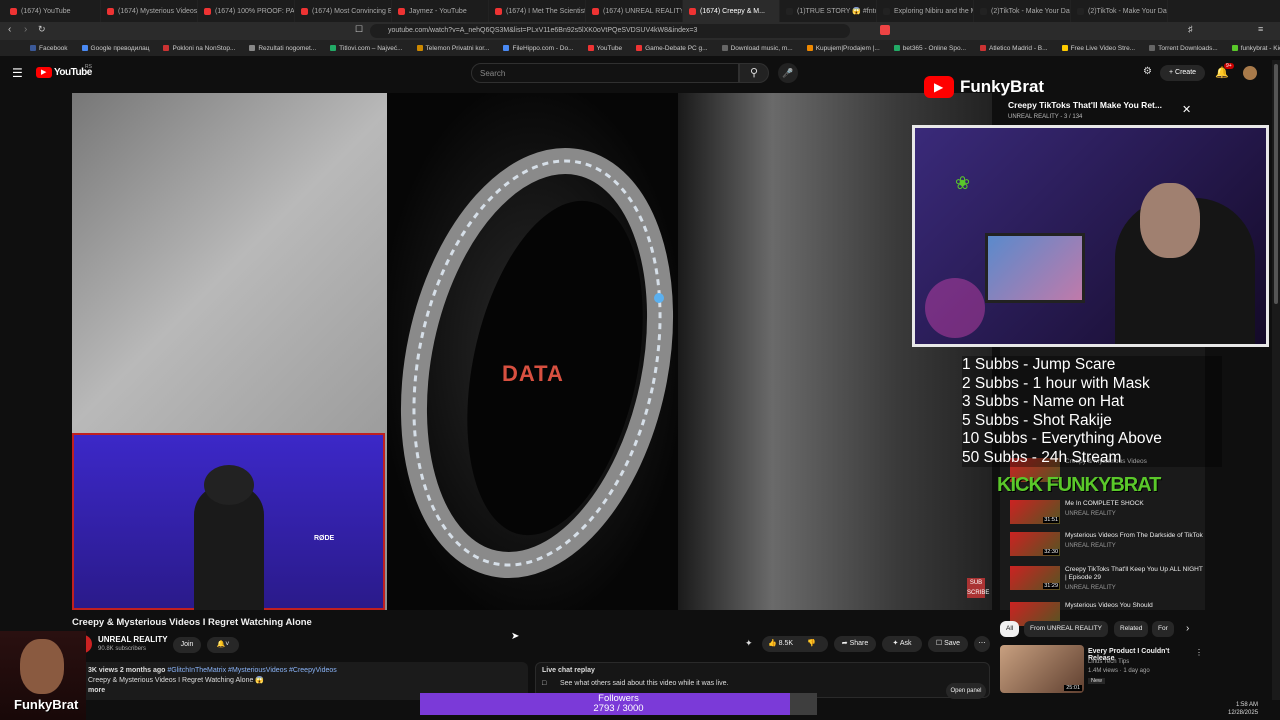  What do you see at coordinates (885, 30) in the screenshot?
I see `brave-shield-icon` at bounding box center [885, 30].